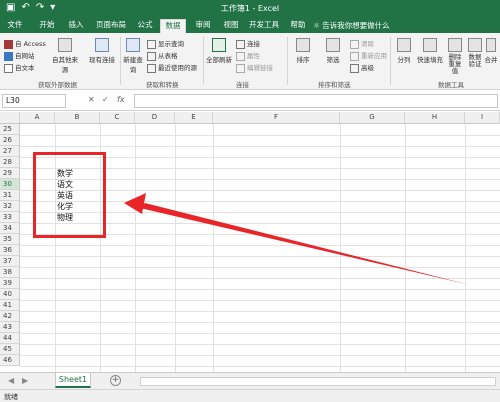 The width and height of the screenshot is (500, 402). What do you see at coordinates (11, 380) in the screenshot?
I see `prev-sheet-icon: ◀` at bounding box center [11, 380].